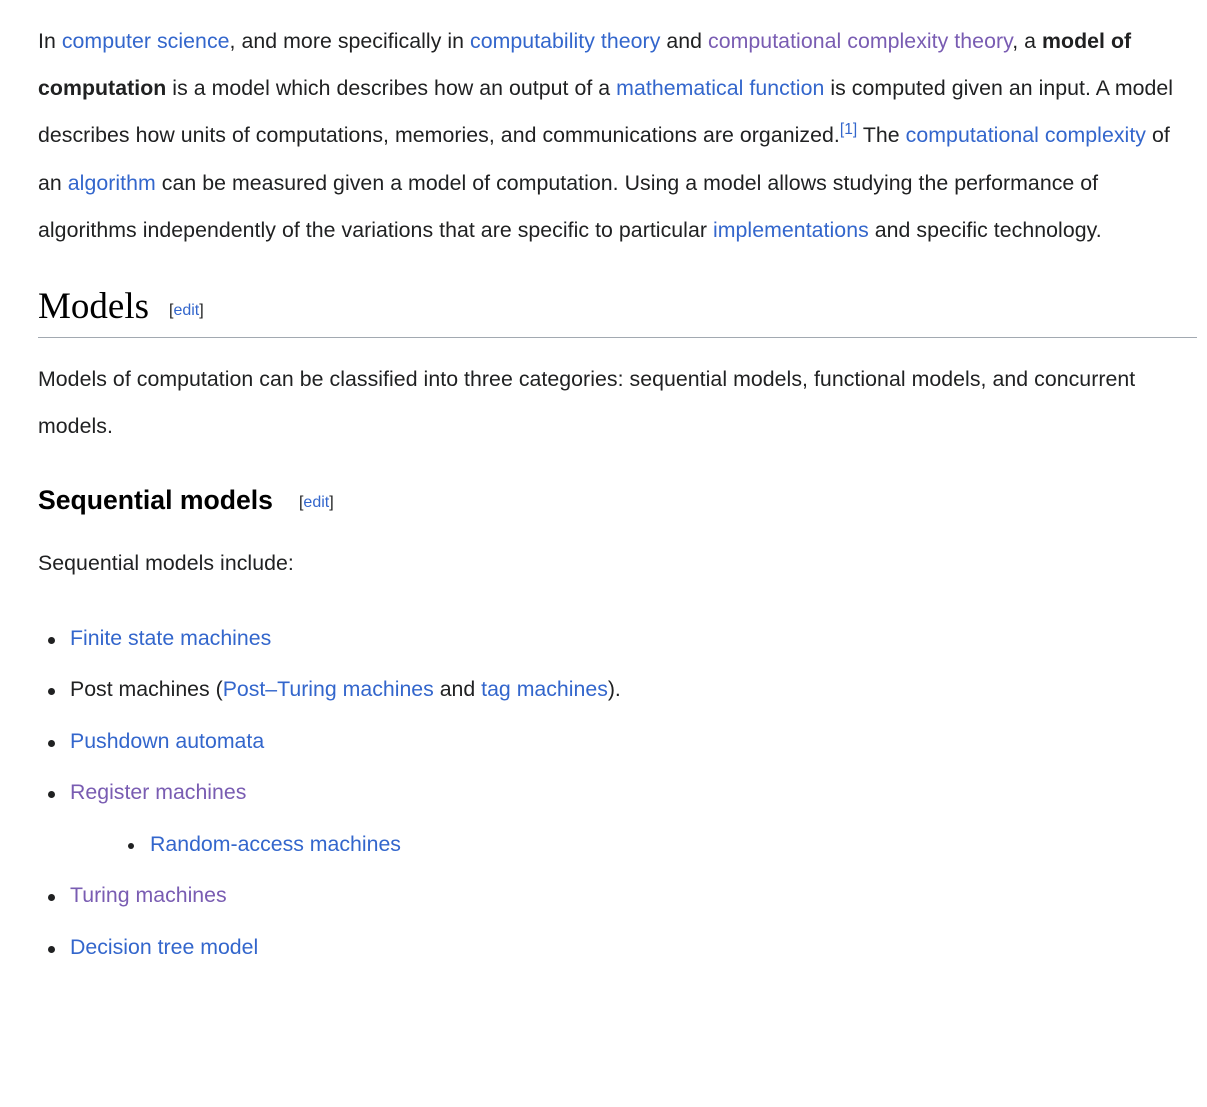 Image resolution: width=1207 pixels, height=1107 pixels. What do you see at coordinates (155, 500) in the screenshot?
I see `section-heading-sequential-models-label: Sequential models` at bounding box center [155, 500].